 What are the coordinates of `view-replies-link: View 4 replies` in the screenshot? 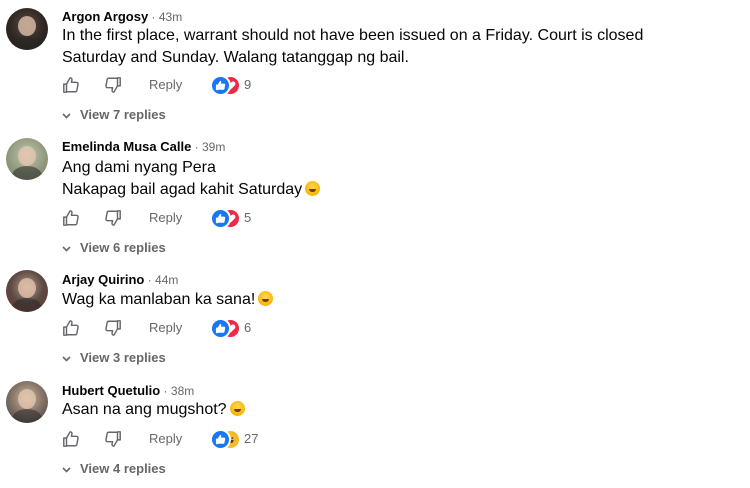 It's located at (114, 468).